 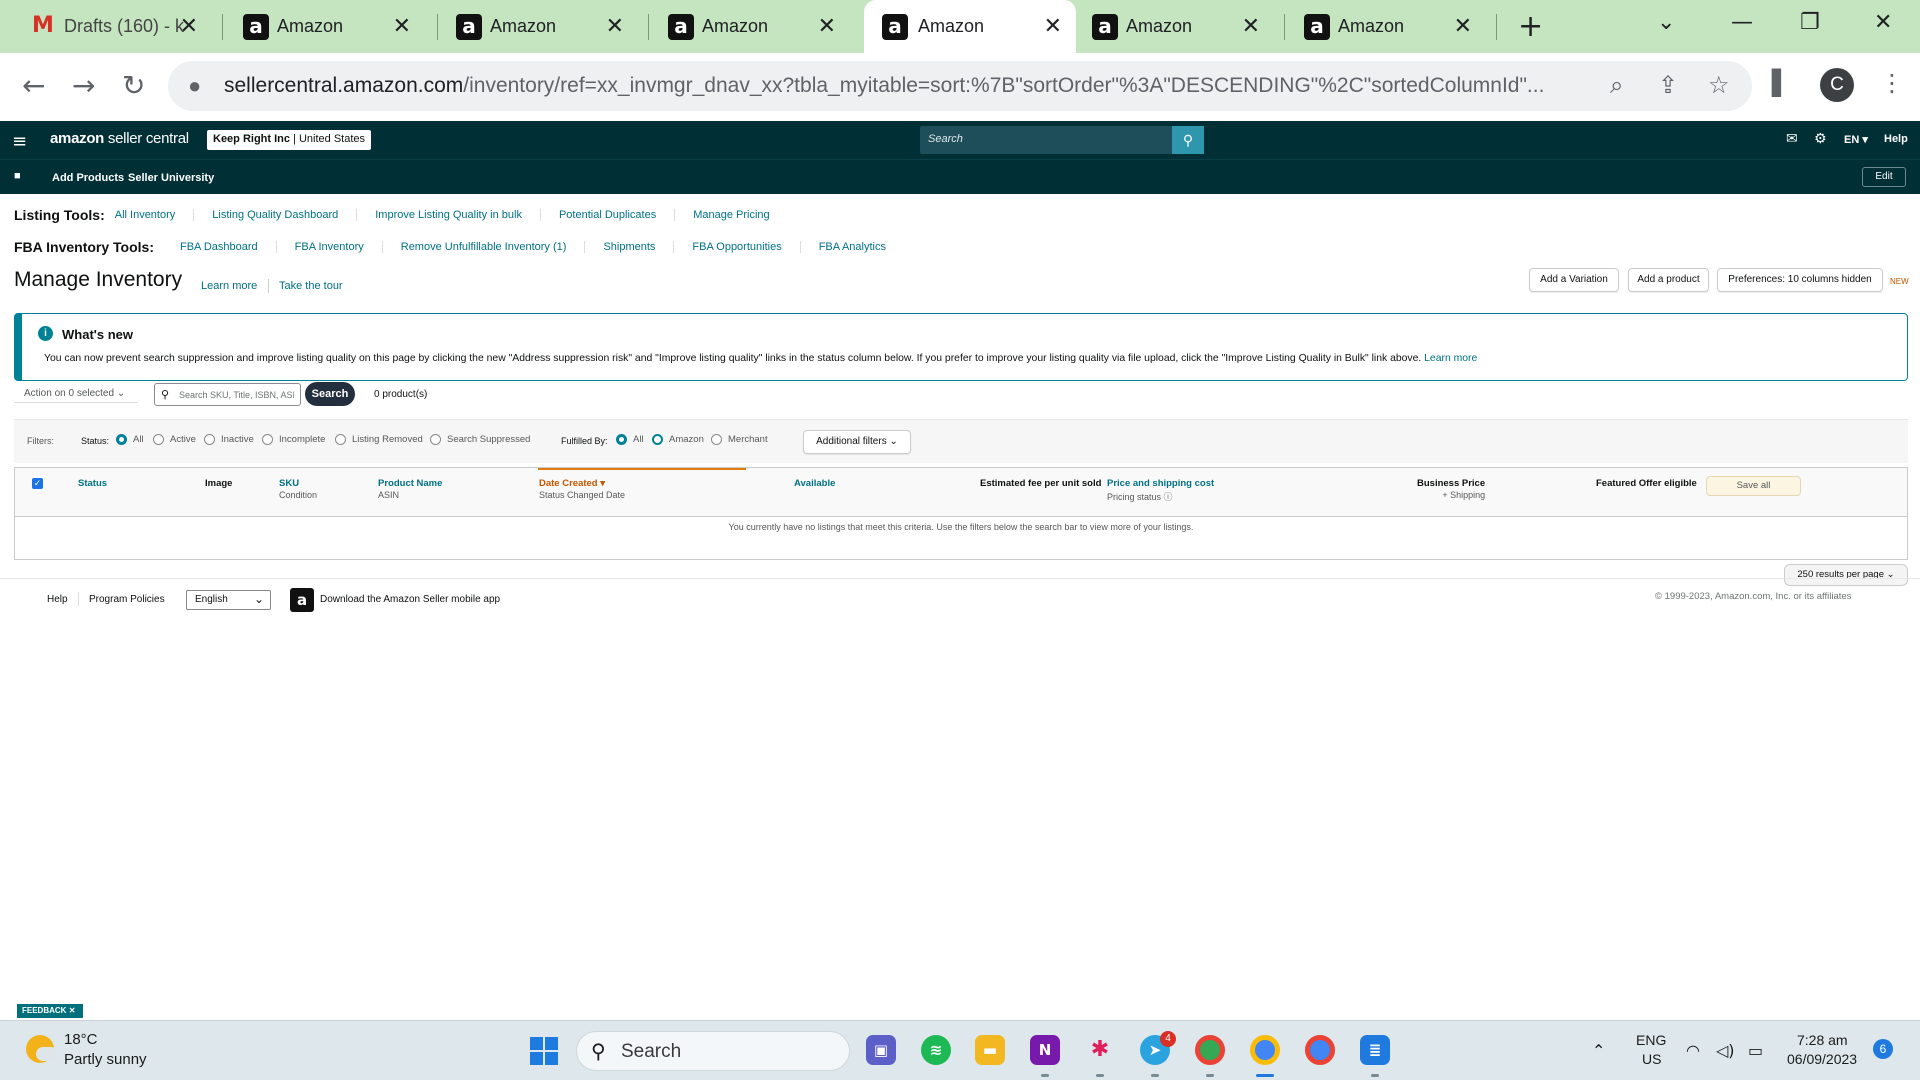 What do you see at coordinates (17, 176) in the screenshot?
I see `bookmark-icon: ■` at bounding box center [17, 176].